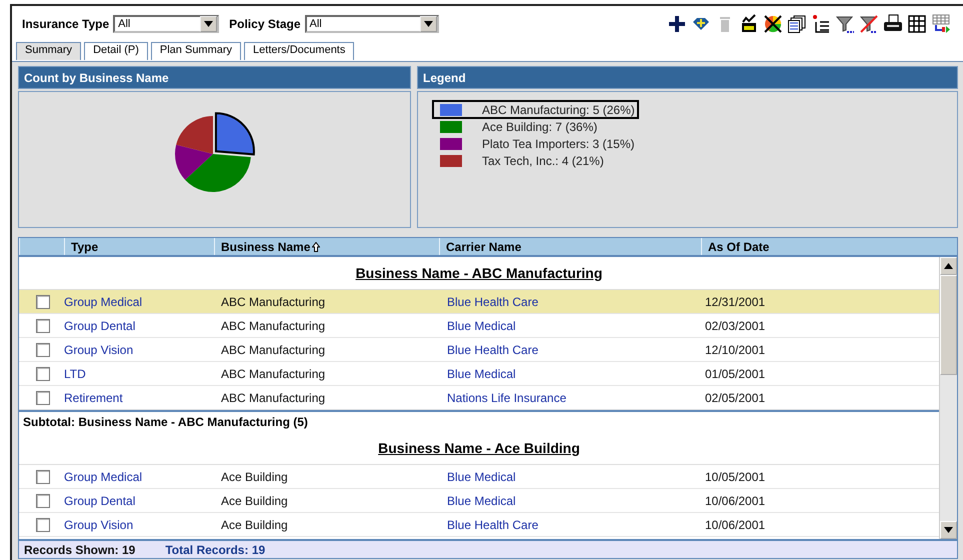 The width and height of the screenshot is (963, 560). I want to click on legend-item: Tax Tech, Inc.: 4 (21%), so click(520, 160).